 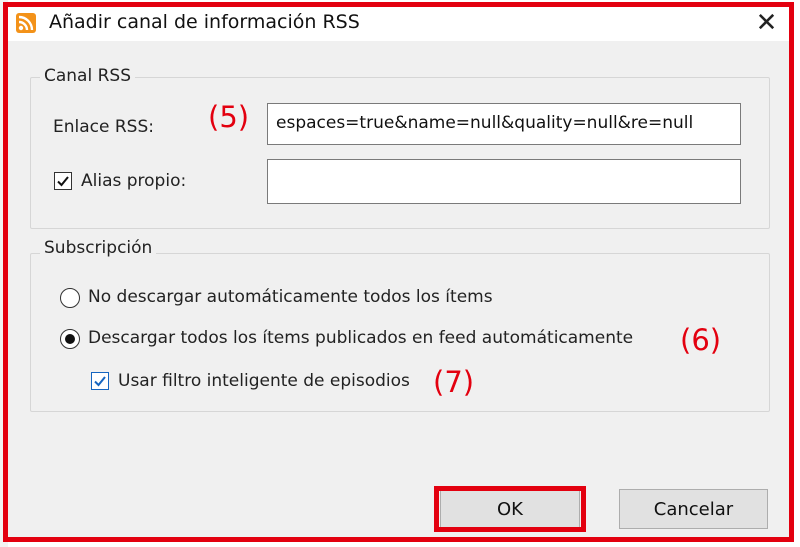 What do you see at coordinates (398, 23) in the screenshot?
I see `title-bar: Añadir canal de información RSS ✕` at bounding box center [398, 23].